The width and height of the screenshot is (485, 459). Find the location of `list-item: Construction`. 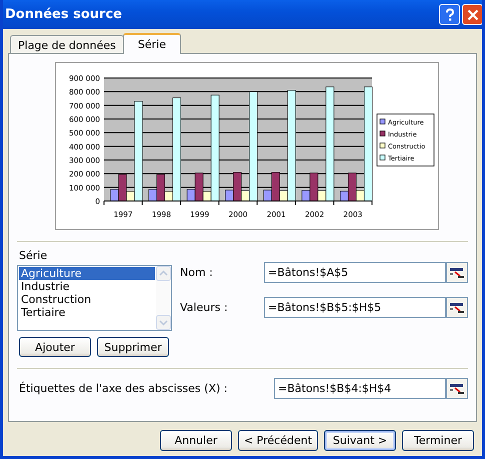

list-item: Construction is located at coordinates (87, 299).